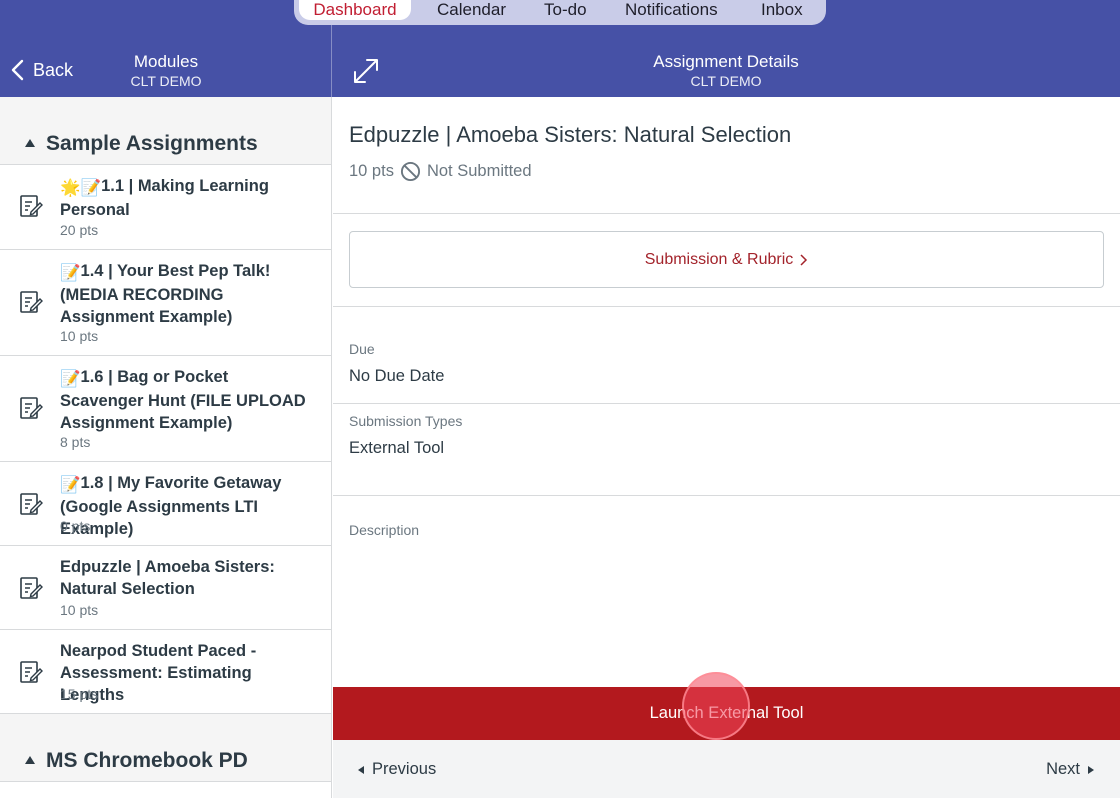  I want to click on tab-todo: To-do, so click(565, 10).